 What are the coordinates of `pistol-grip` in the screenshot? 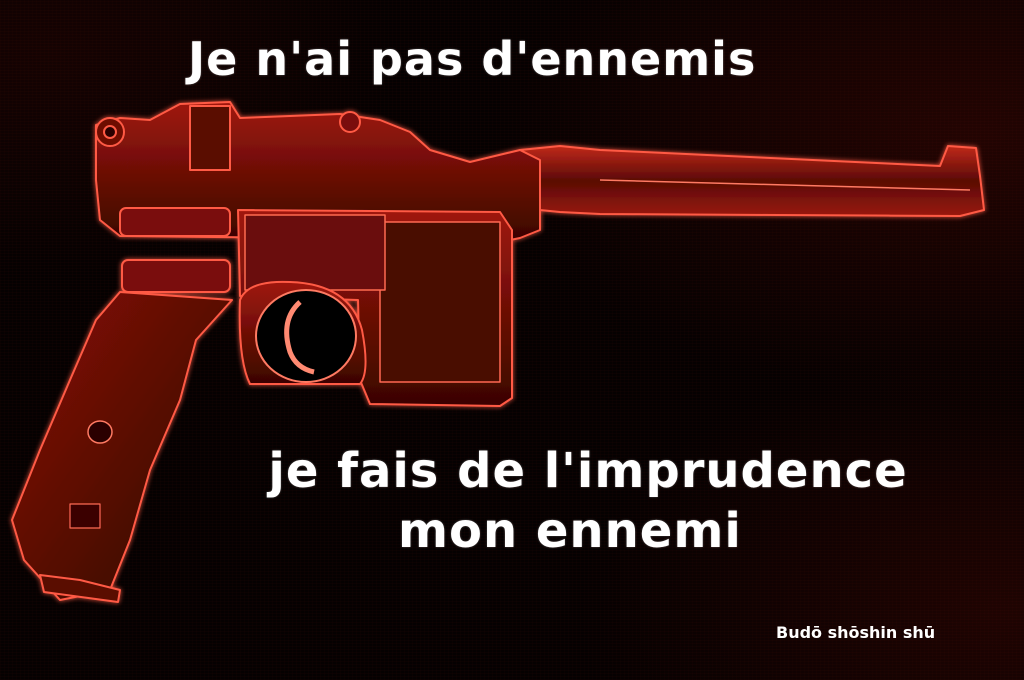 It's located at (122, 446).